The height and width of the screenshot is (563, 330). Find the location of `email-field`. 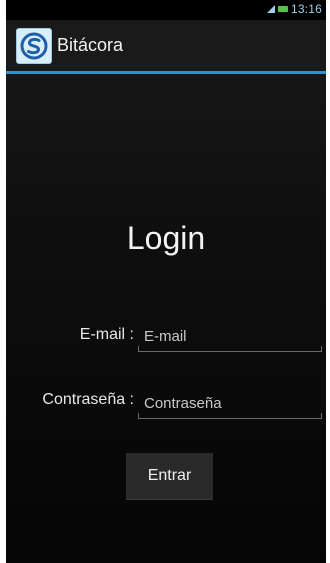

email-field is located at coordinates (230, 336).